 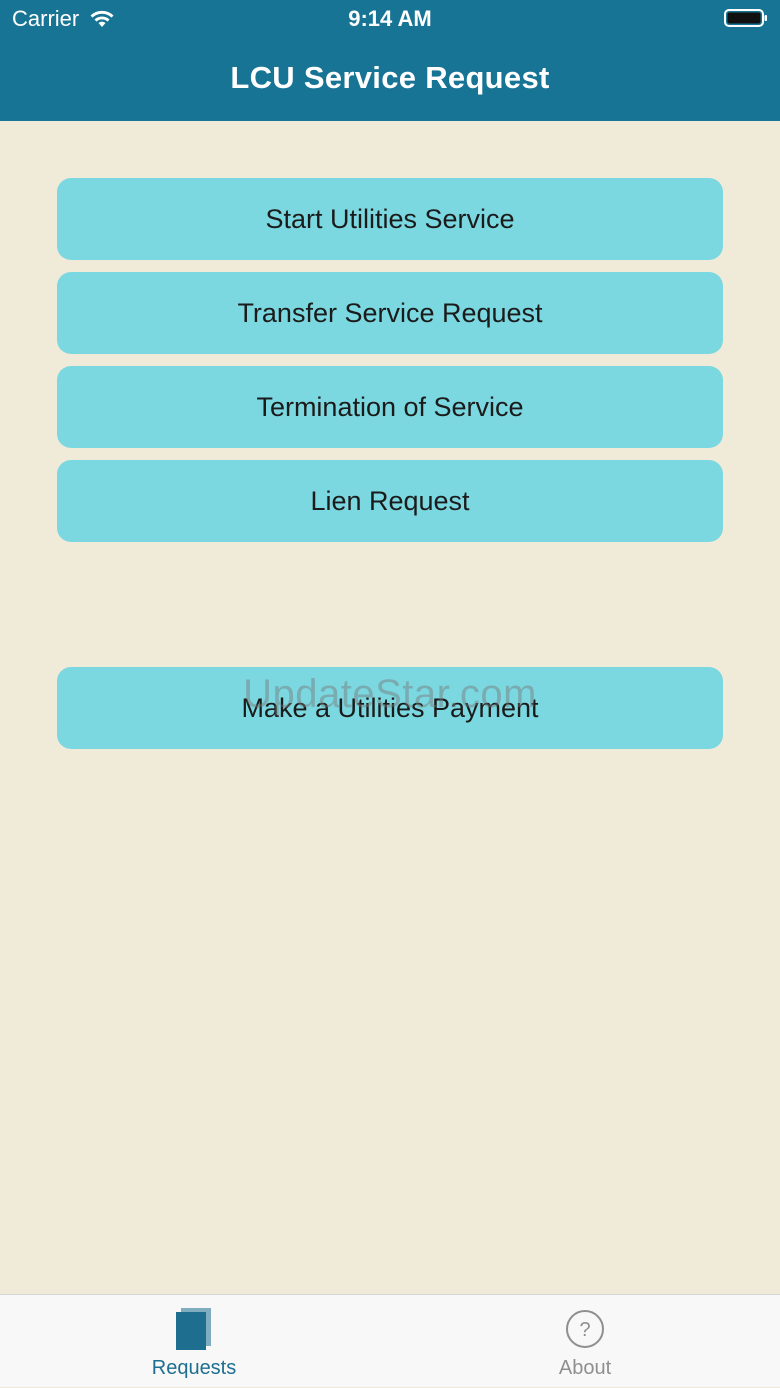 I want to click on tab-about-label: About, so click(x=585, y=1368).